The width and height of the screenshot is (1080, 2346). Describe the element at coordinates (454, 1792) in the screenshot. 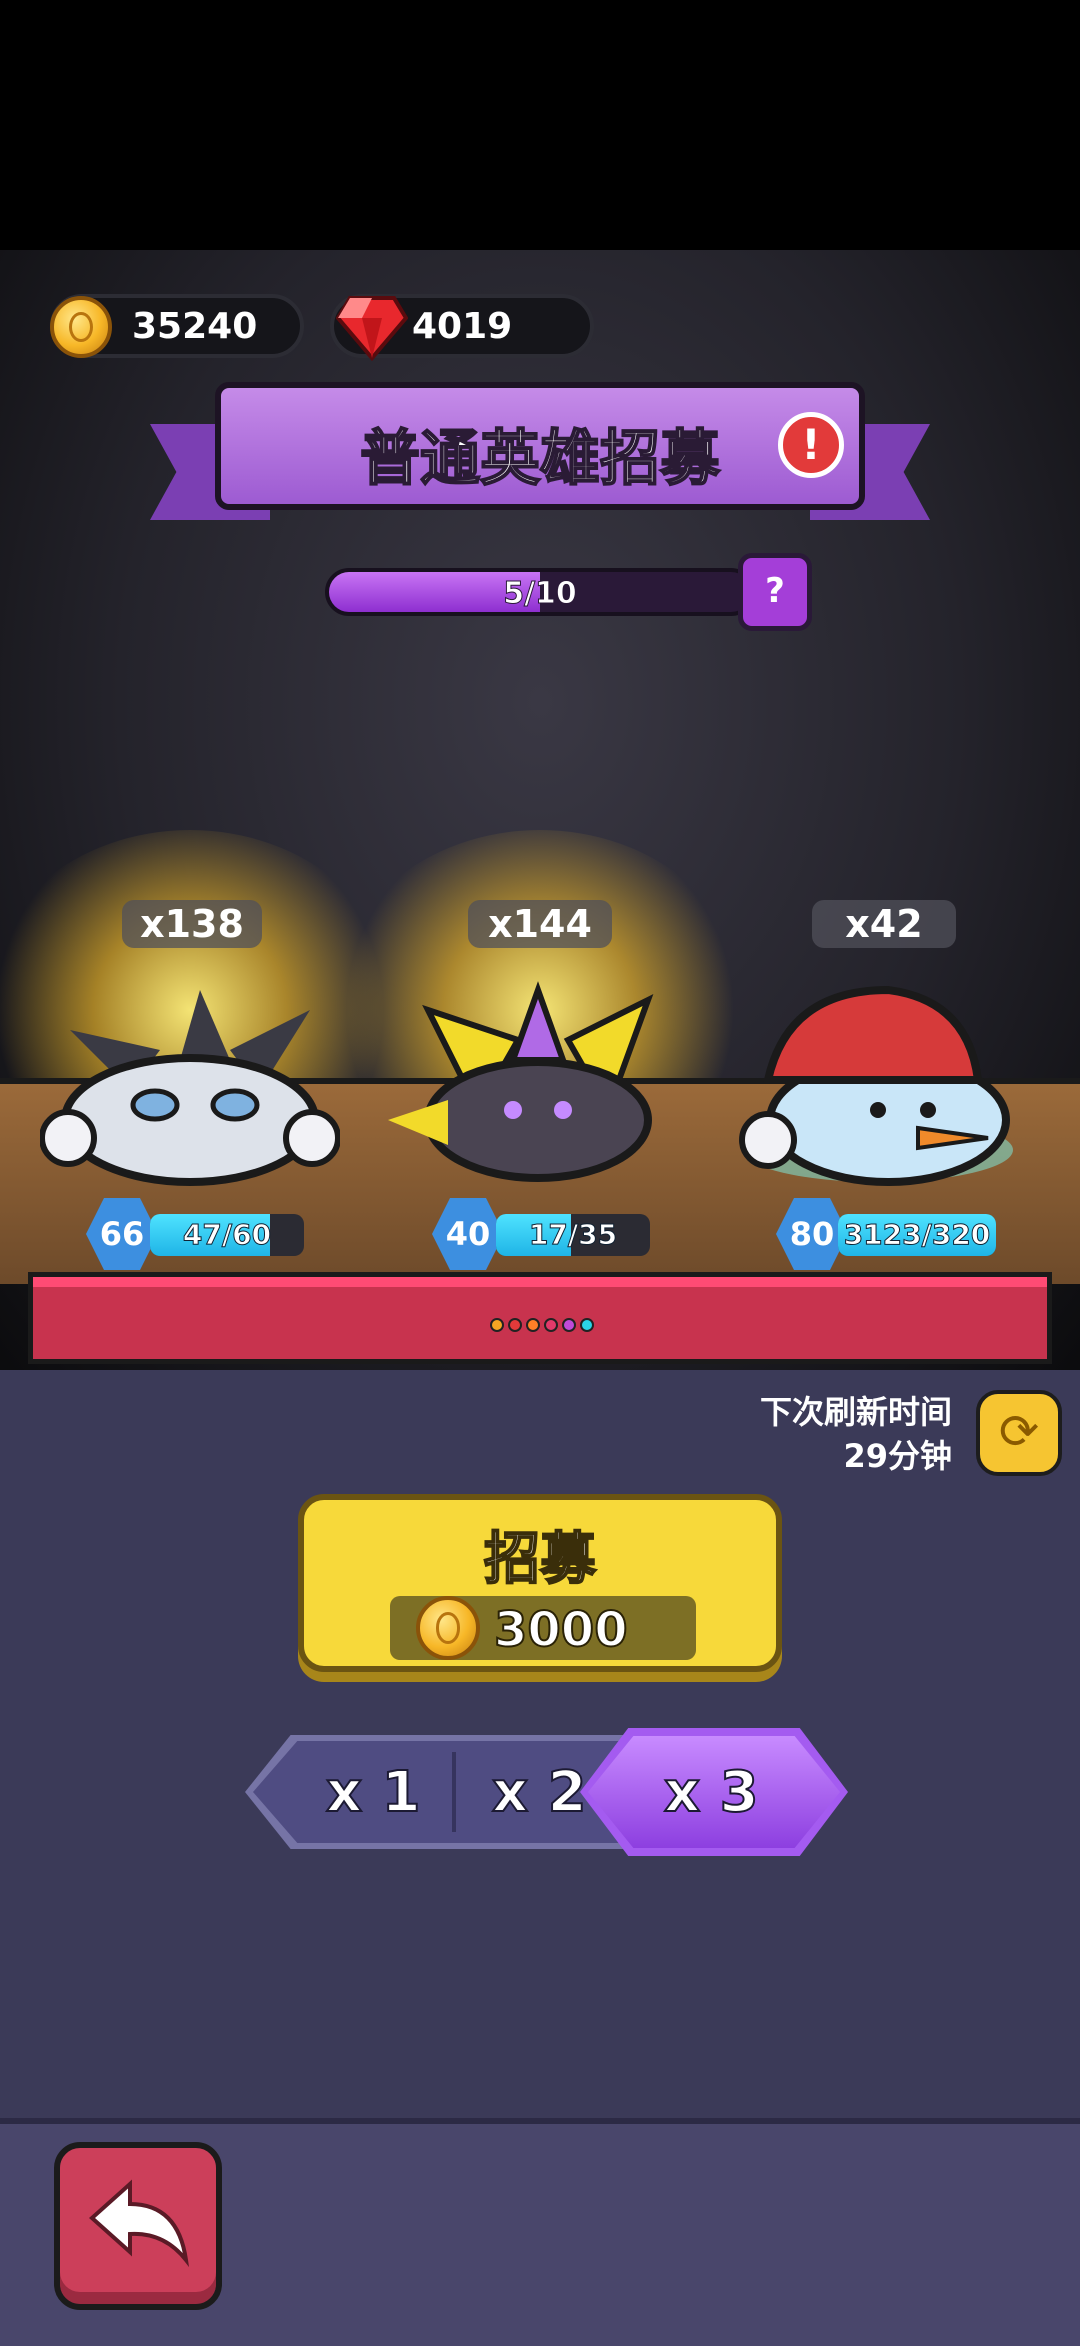

I see `multiplier-divider` at that location.